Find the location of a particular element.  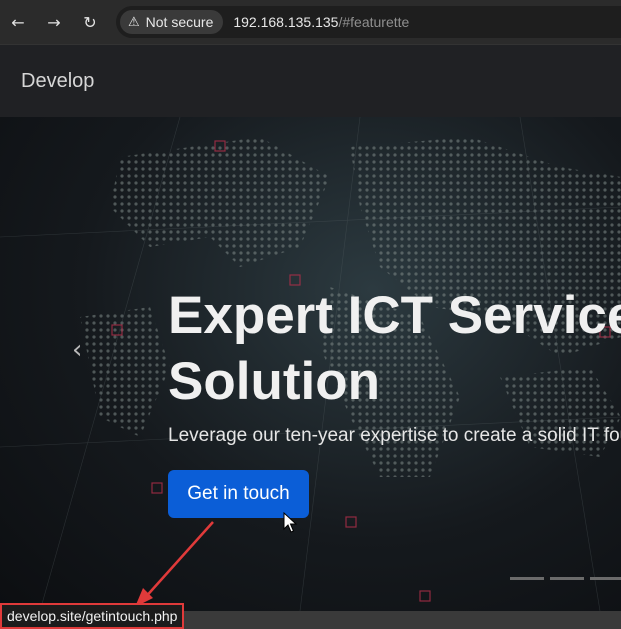

warning-triangle-icon: ⚠ is located at coordinates (134, 22).